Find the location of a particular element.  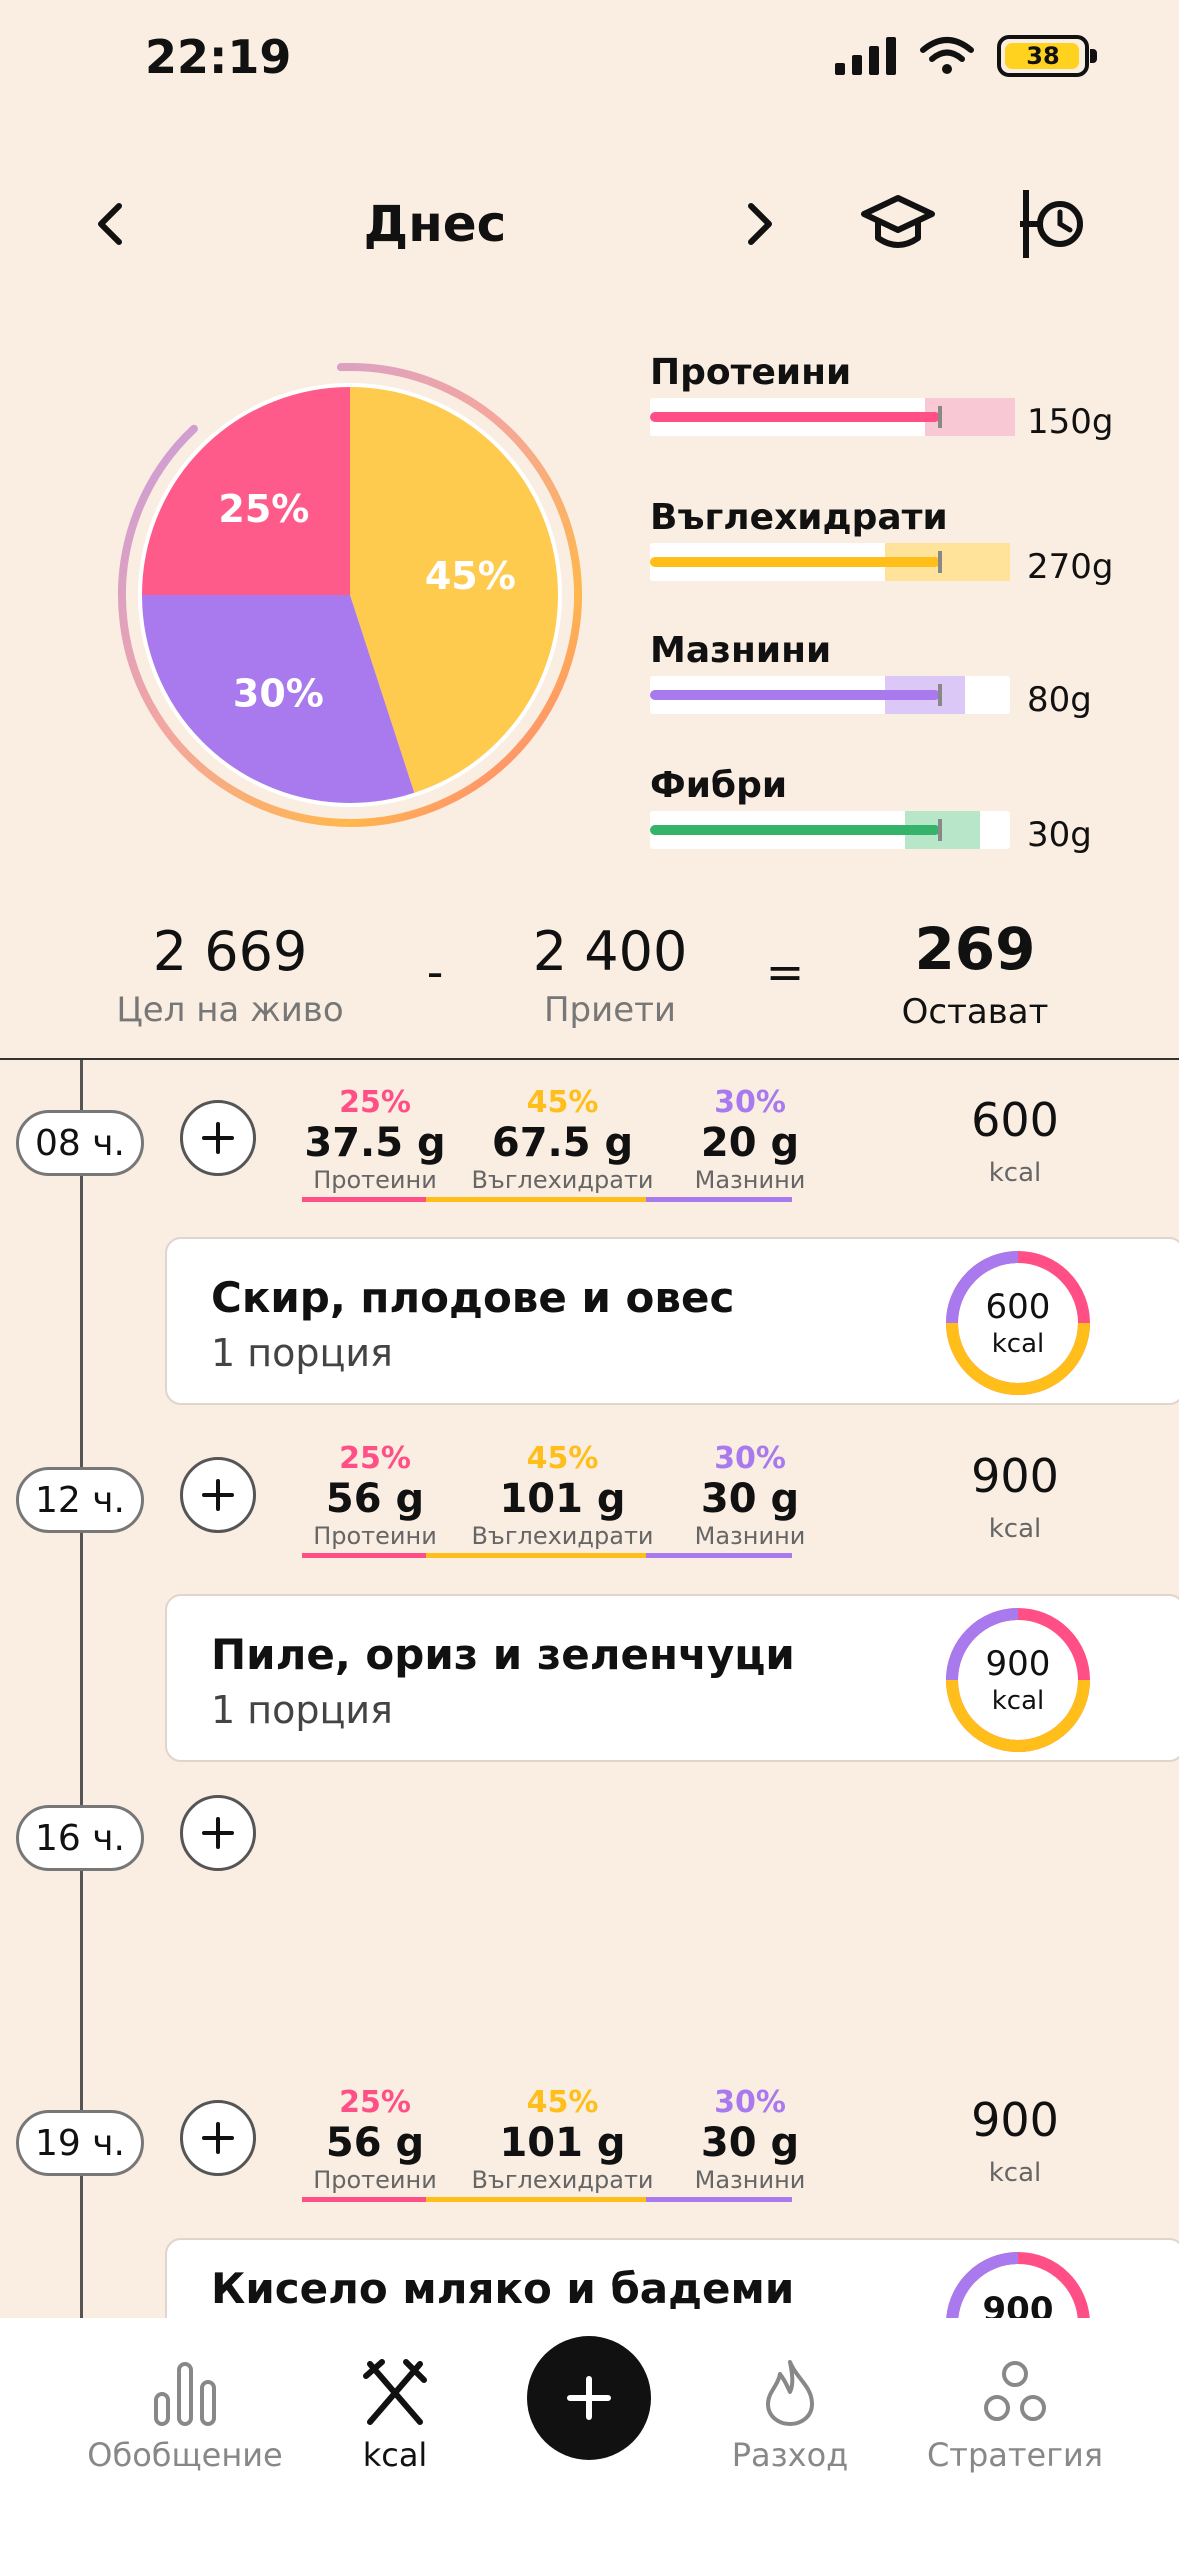

history-button is located at coordinates (1052, 224).